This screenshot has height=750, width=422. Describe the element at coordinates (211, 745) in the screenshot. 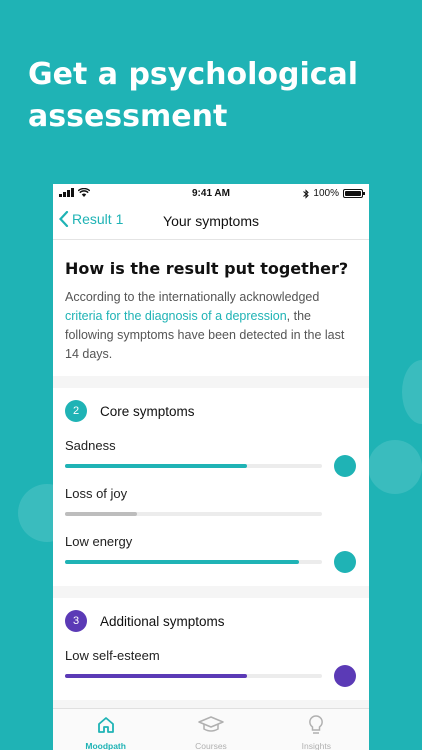

I see `tab-label: Courses` at that location.